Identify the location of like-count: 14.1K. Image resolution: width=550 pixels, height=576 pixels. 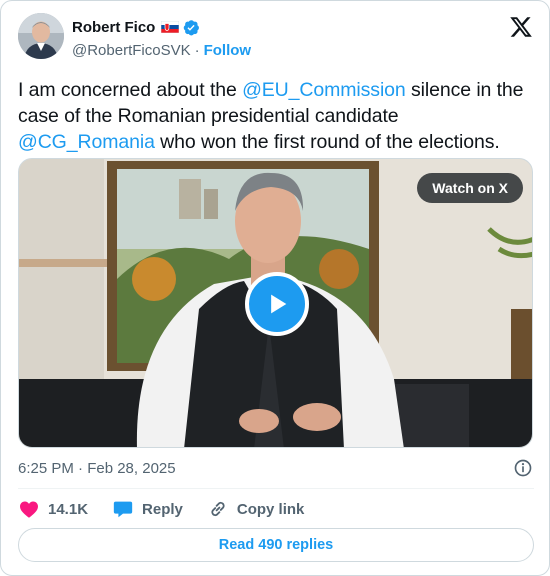
(68, 509).